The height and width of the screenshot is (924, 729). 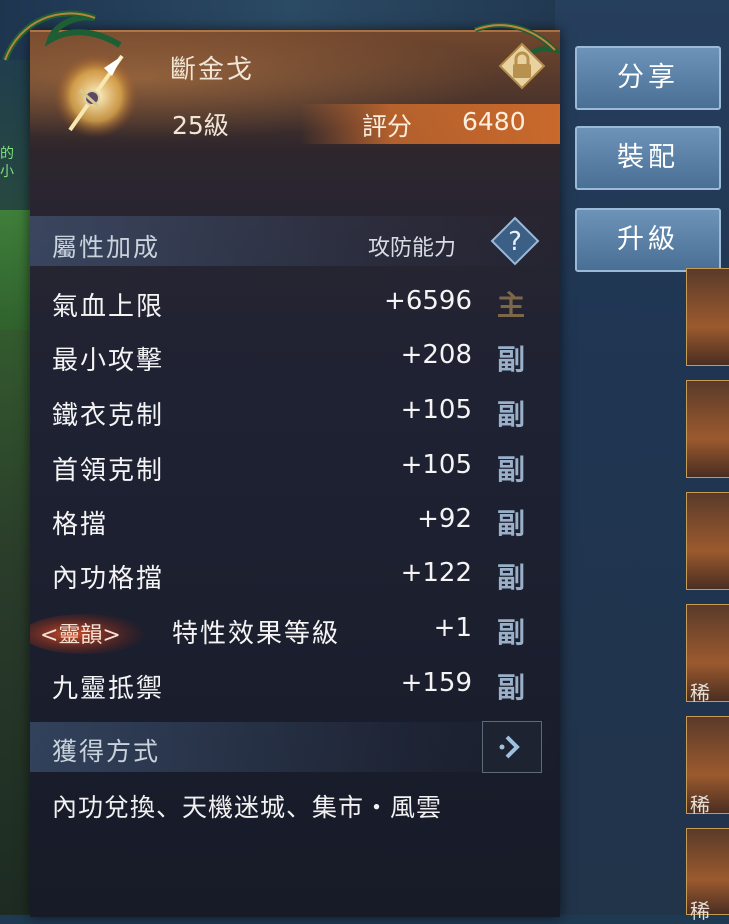 What do you see at coordinates (494, 121) in the screenshot?
I see `score-value: 6480` at bounding box center [494, 121].